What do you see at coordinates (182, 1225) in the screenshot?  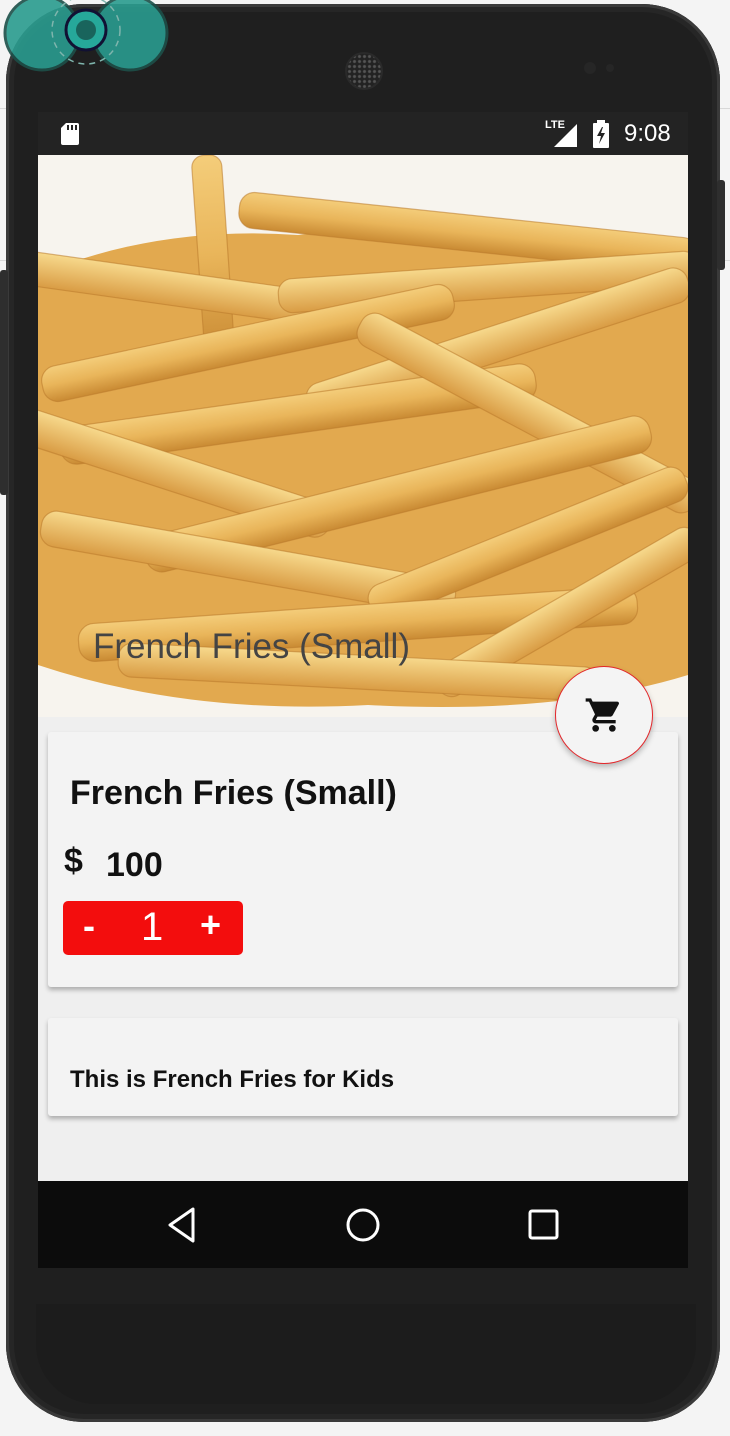 I see `back-icon` at bounding box center [182, 1225].